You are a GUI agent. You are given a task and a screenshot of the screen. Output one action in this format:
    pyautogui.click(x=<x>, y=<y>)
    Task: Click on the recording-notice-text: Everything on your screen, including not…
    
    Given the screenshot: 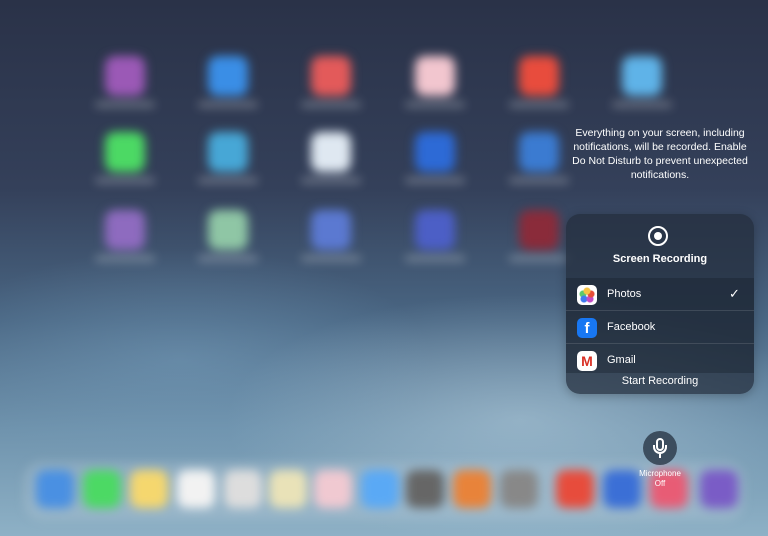 What is the action you would take?
    pyautogui.click(x=660, y=154)
    